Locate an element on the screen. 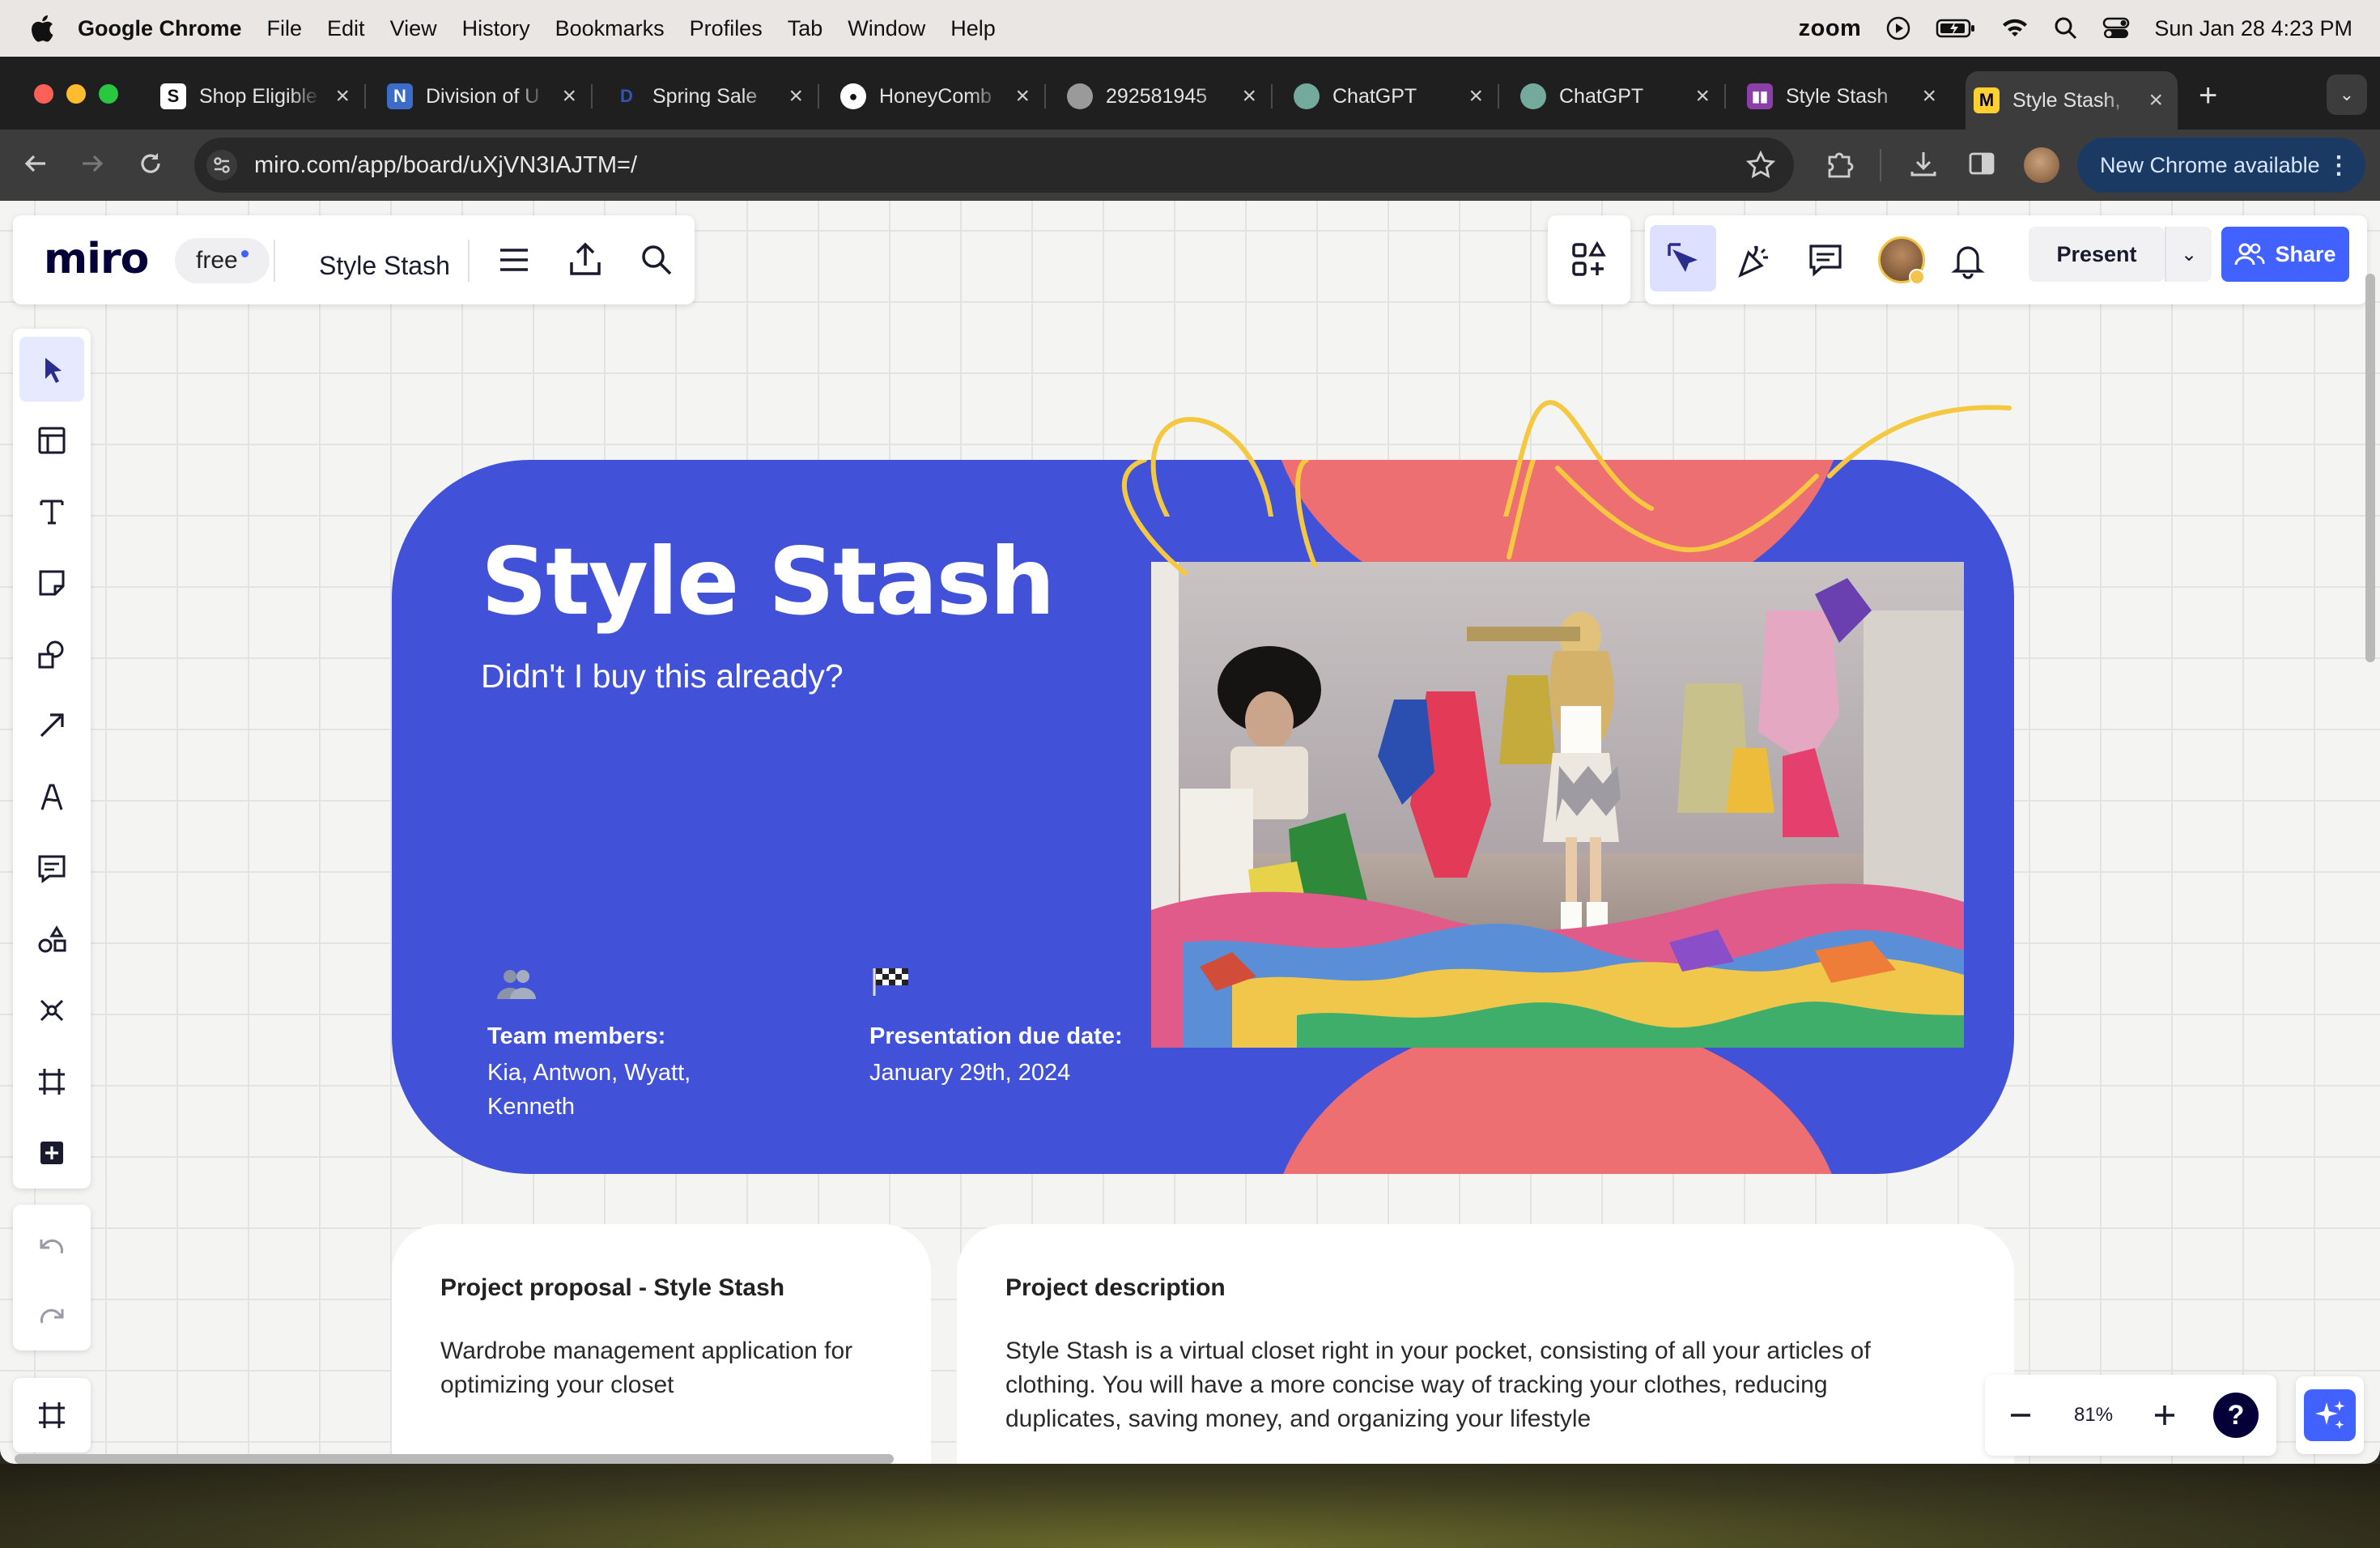 The width and height of the screenshot is (2380, 1548). sticky-note-tool is located at coordinates (51, 583).